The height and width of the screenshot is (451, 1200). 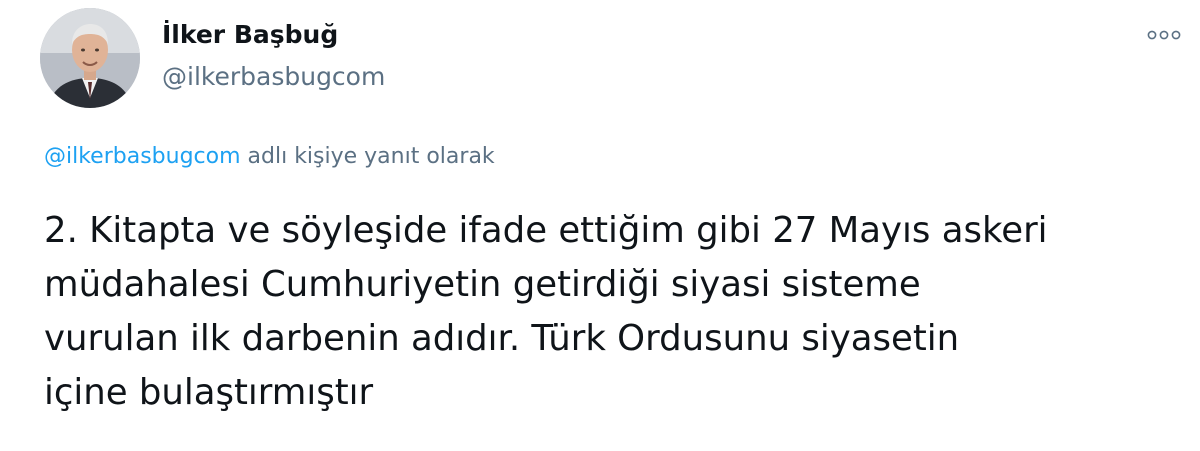 I want to click on more-horizontal-icon, so click(x=1164, y=35).